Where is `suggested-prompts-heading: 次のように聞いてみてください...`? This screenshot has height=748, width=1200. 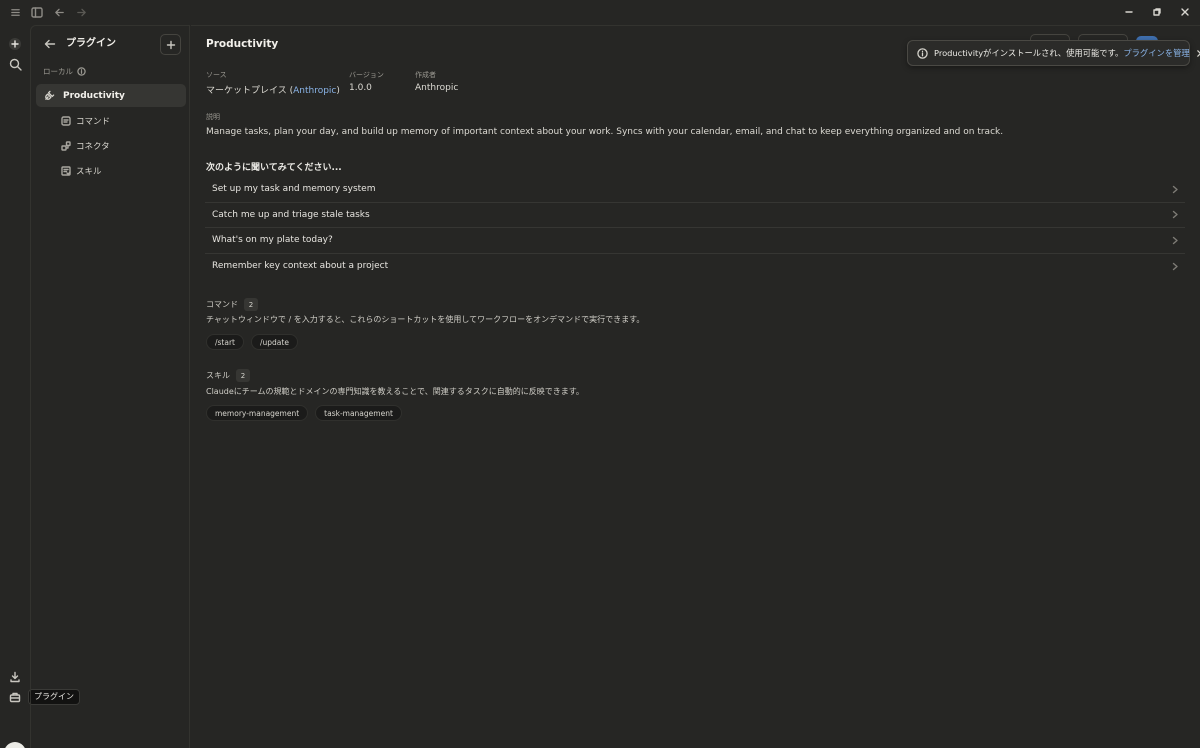 suggested-prompts-heading: 次のように聞いてみてください... is located at coordinates (274, 168).